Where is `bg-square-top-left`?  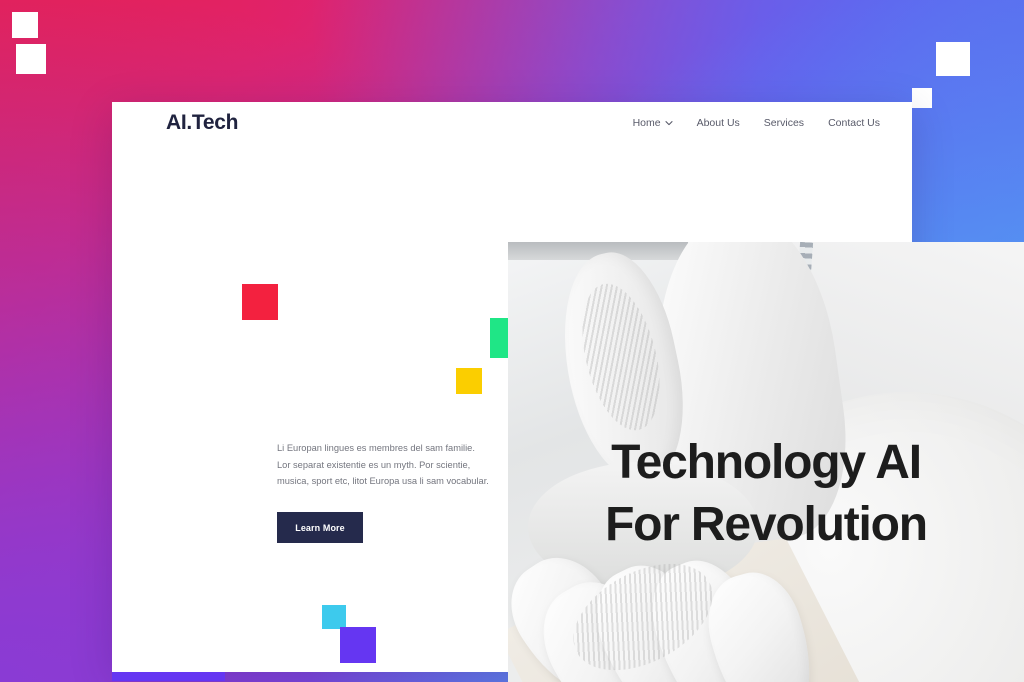 bg-square-top-left is located at coordinates (31, 59).